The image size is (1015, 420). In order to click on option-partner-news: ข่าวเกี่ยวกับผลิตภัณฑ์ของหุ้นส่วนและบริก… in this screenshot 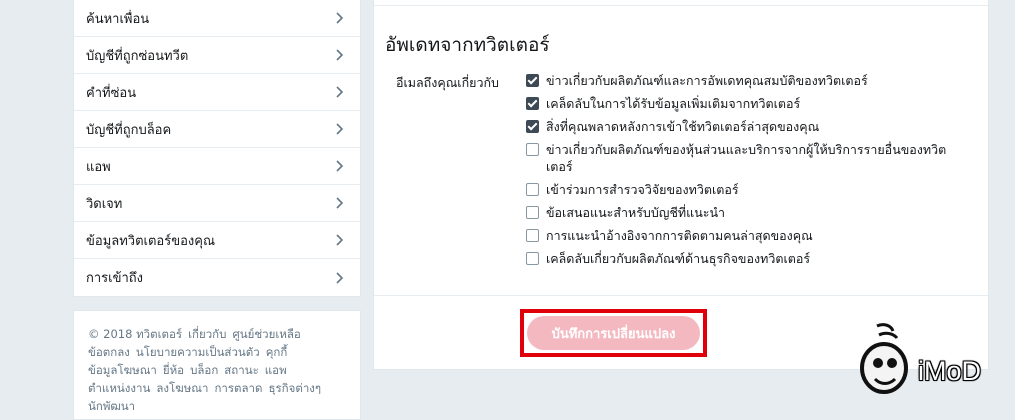, I will do `click(746, 158)`.